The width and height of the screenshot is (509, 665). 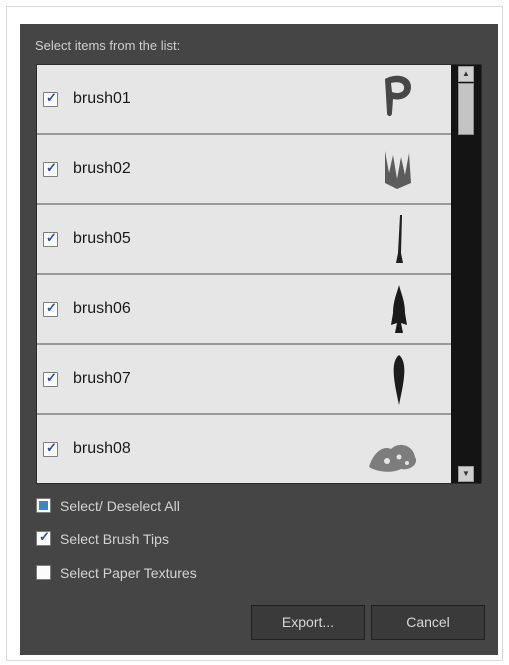 What do you see at coordinates (128, 573) in the screenshot?
I see `paper-textures-label: Select Paper Textures` at bounding box center [128, 573].